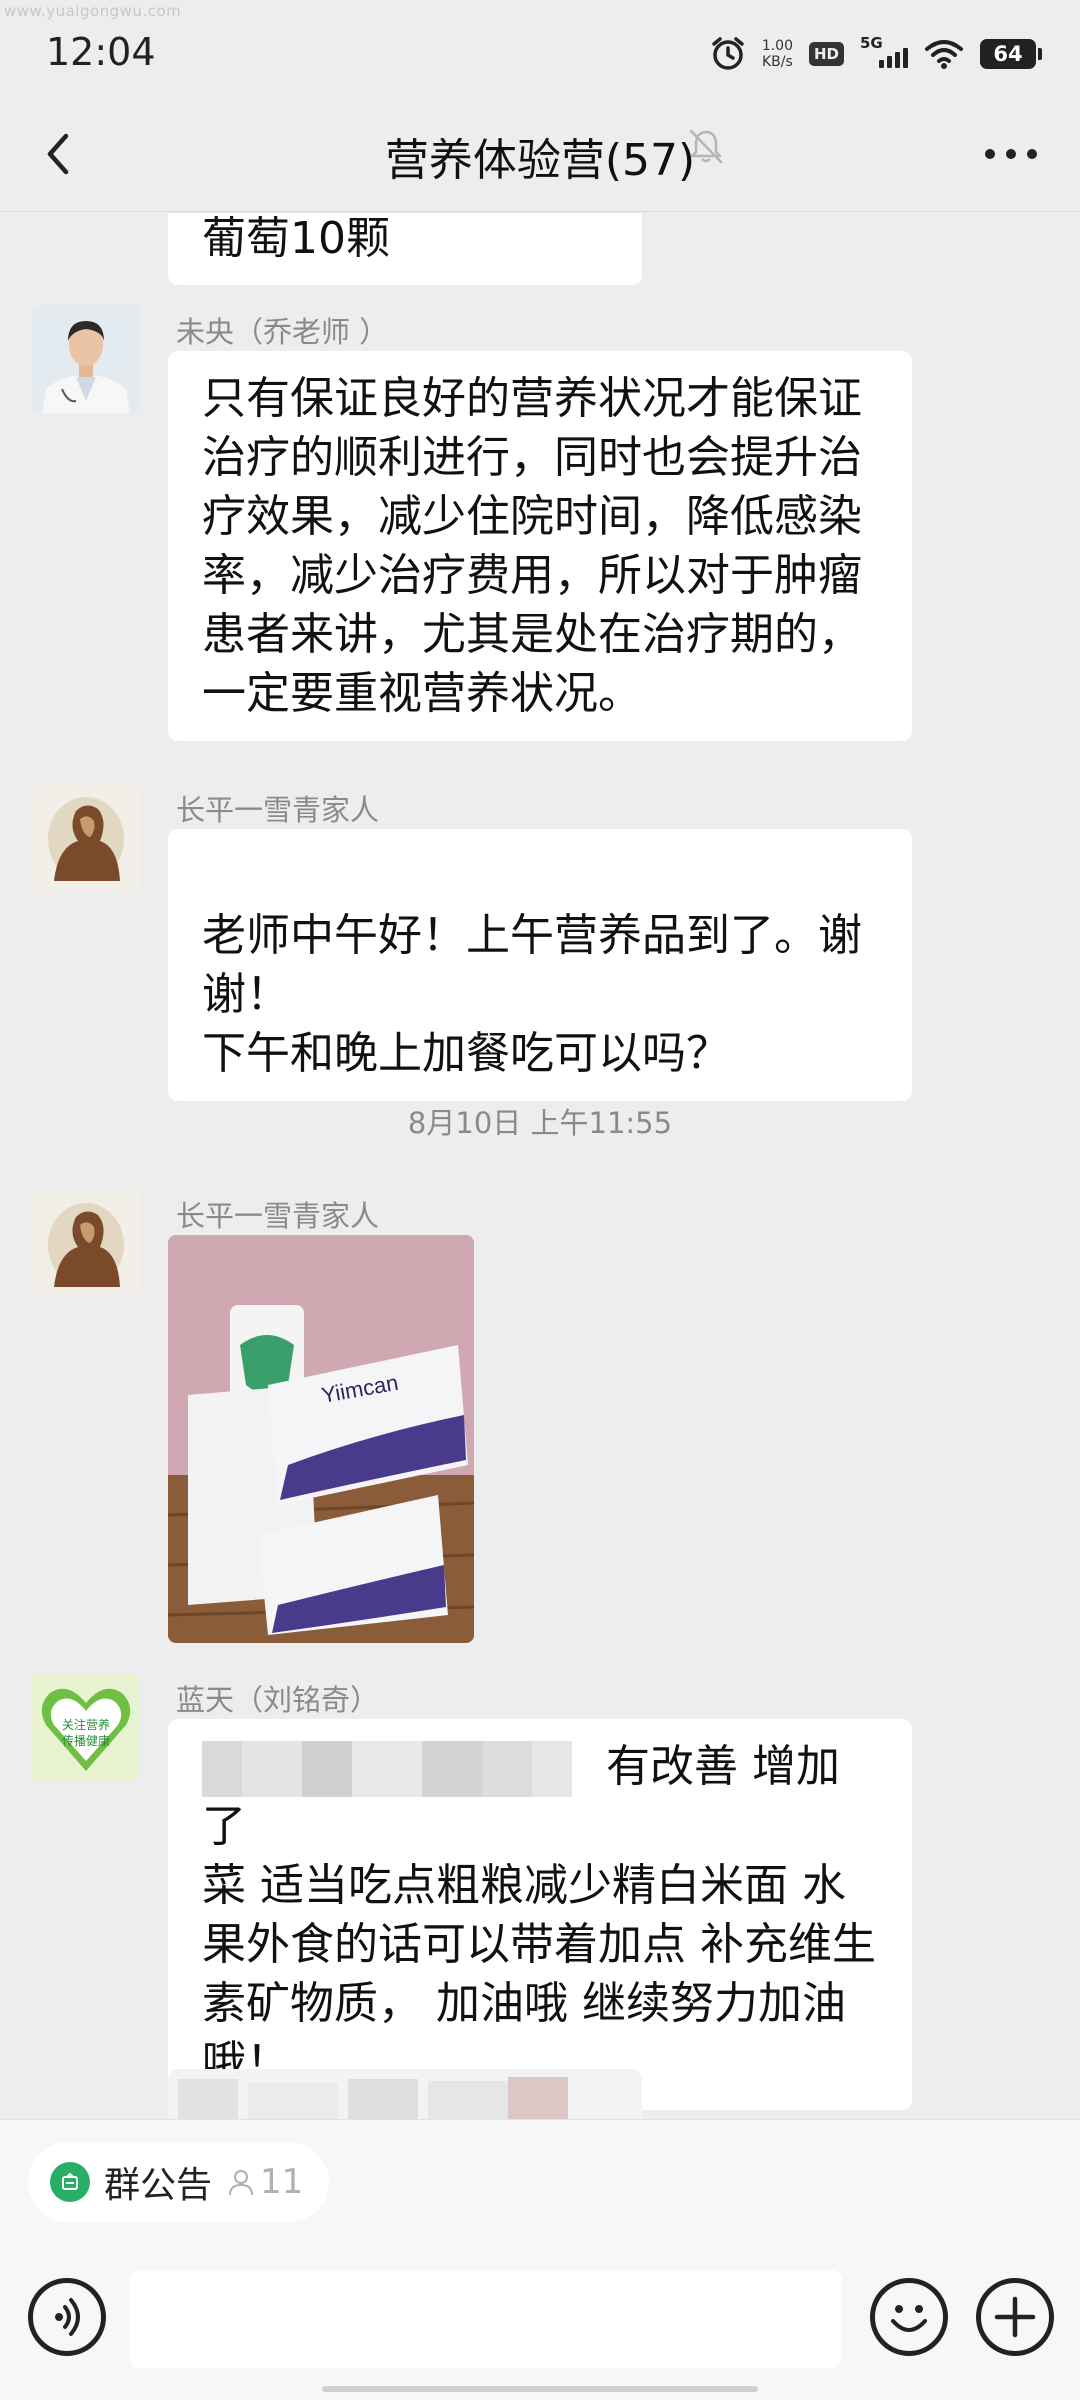  What do you see at coordinates (826, 54) in the screenshot?
I see `hd-badge: HD` at bounding box center [826, 54].